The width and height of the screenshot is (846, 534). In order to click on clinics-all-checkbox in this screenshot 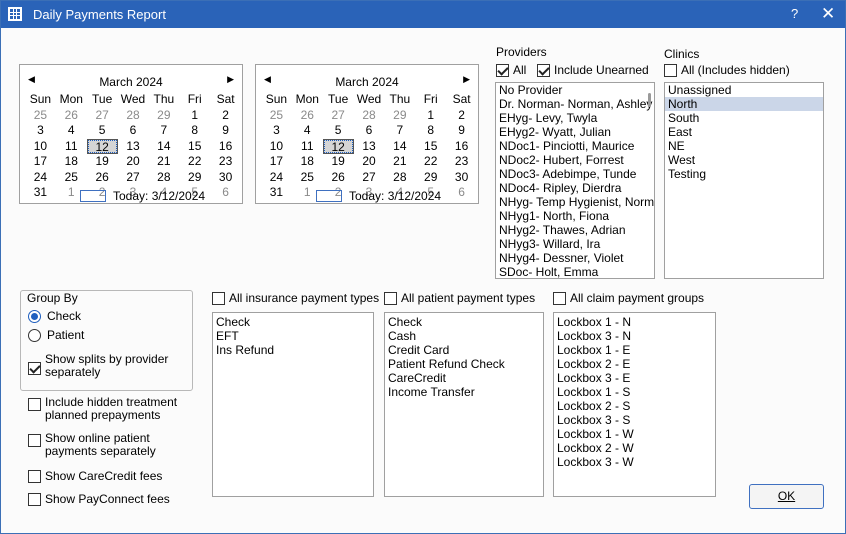, I will do `click(670, 70)`.